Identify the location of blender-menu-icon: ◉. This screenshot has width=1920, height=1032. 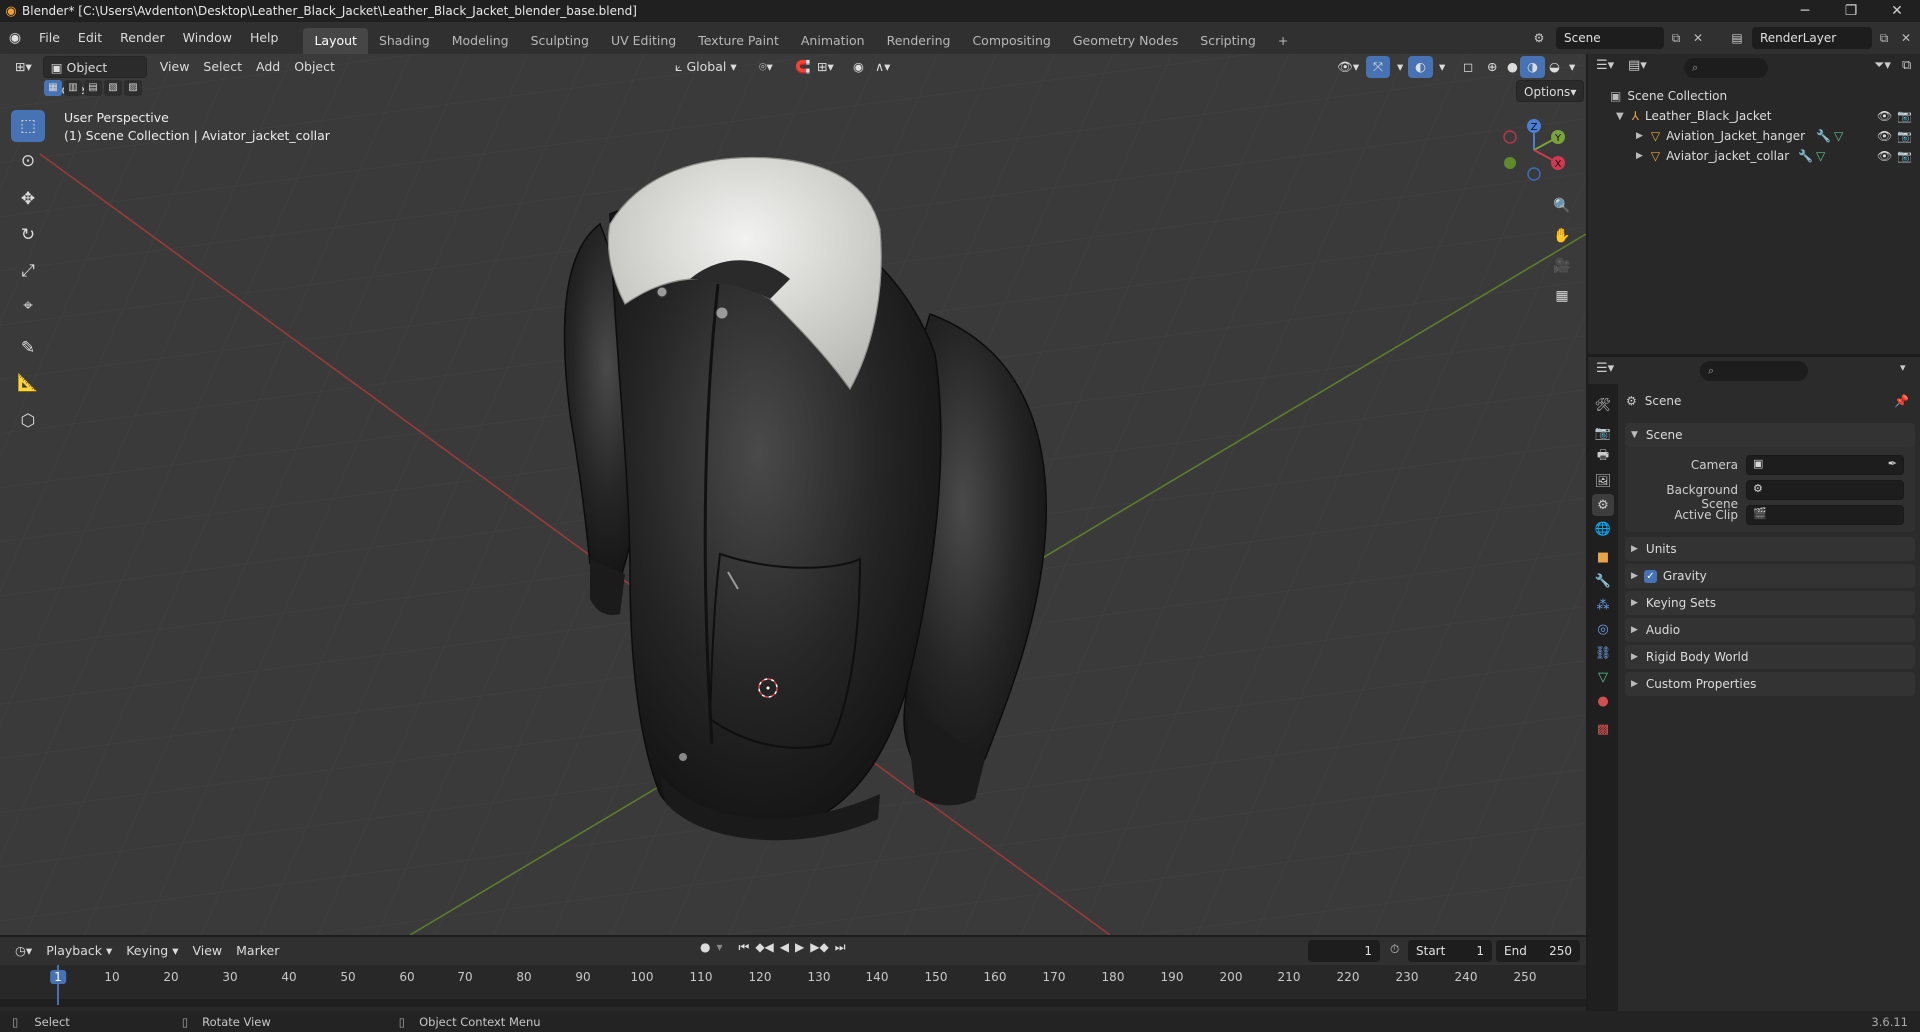
(15, 38).